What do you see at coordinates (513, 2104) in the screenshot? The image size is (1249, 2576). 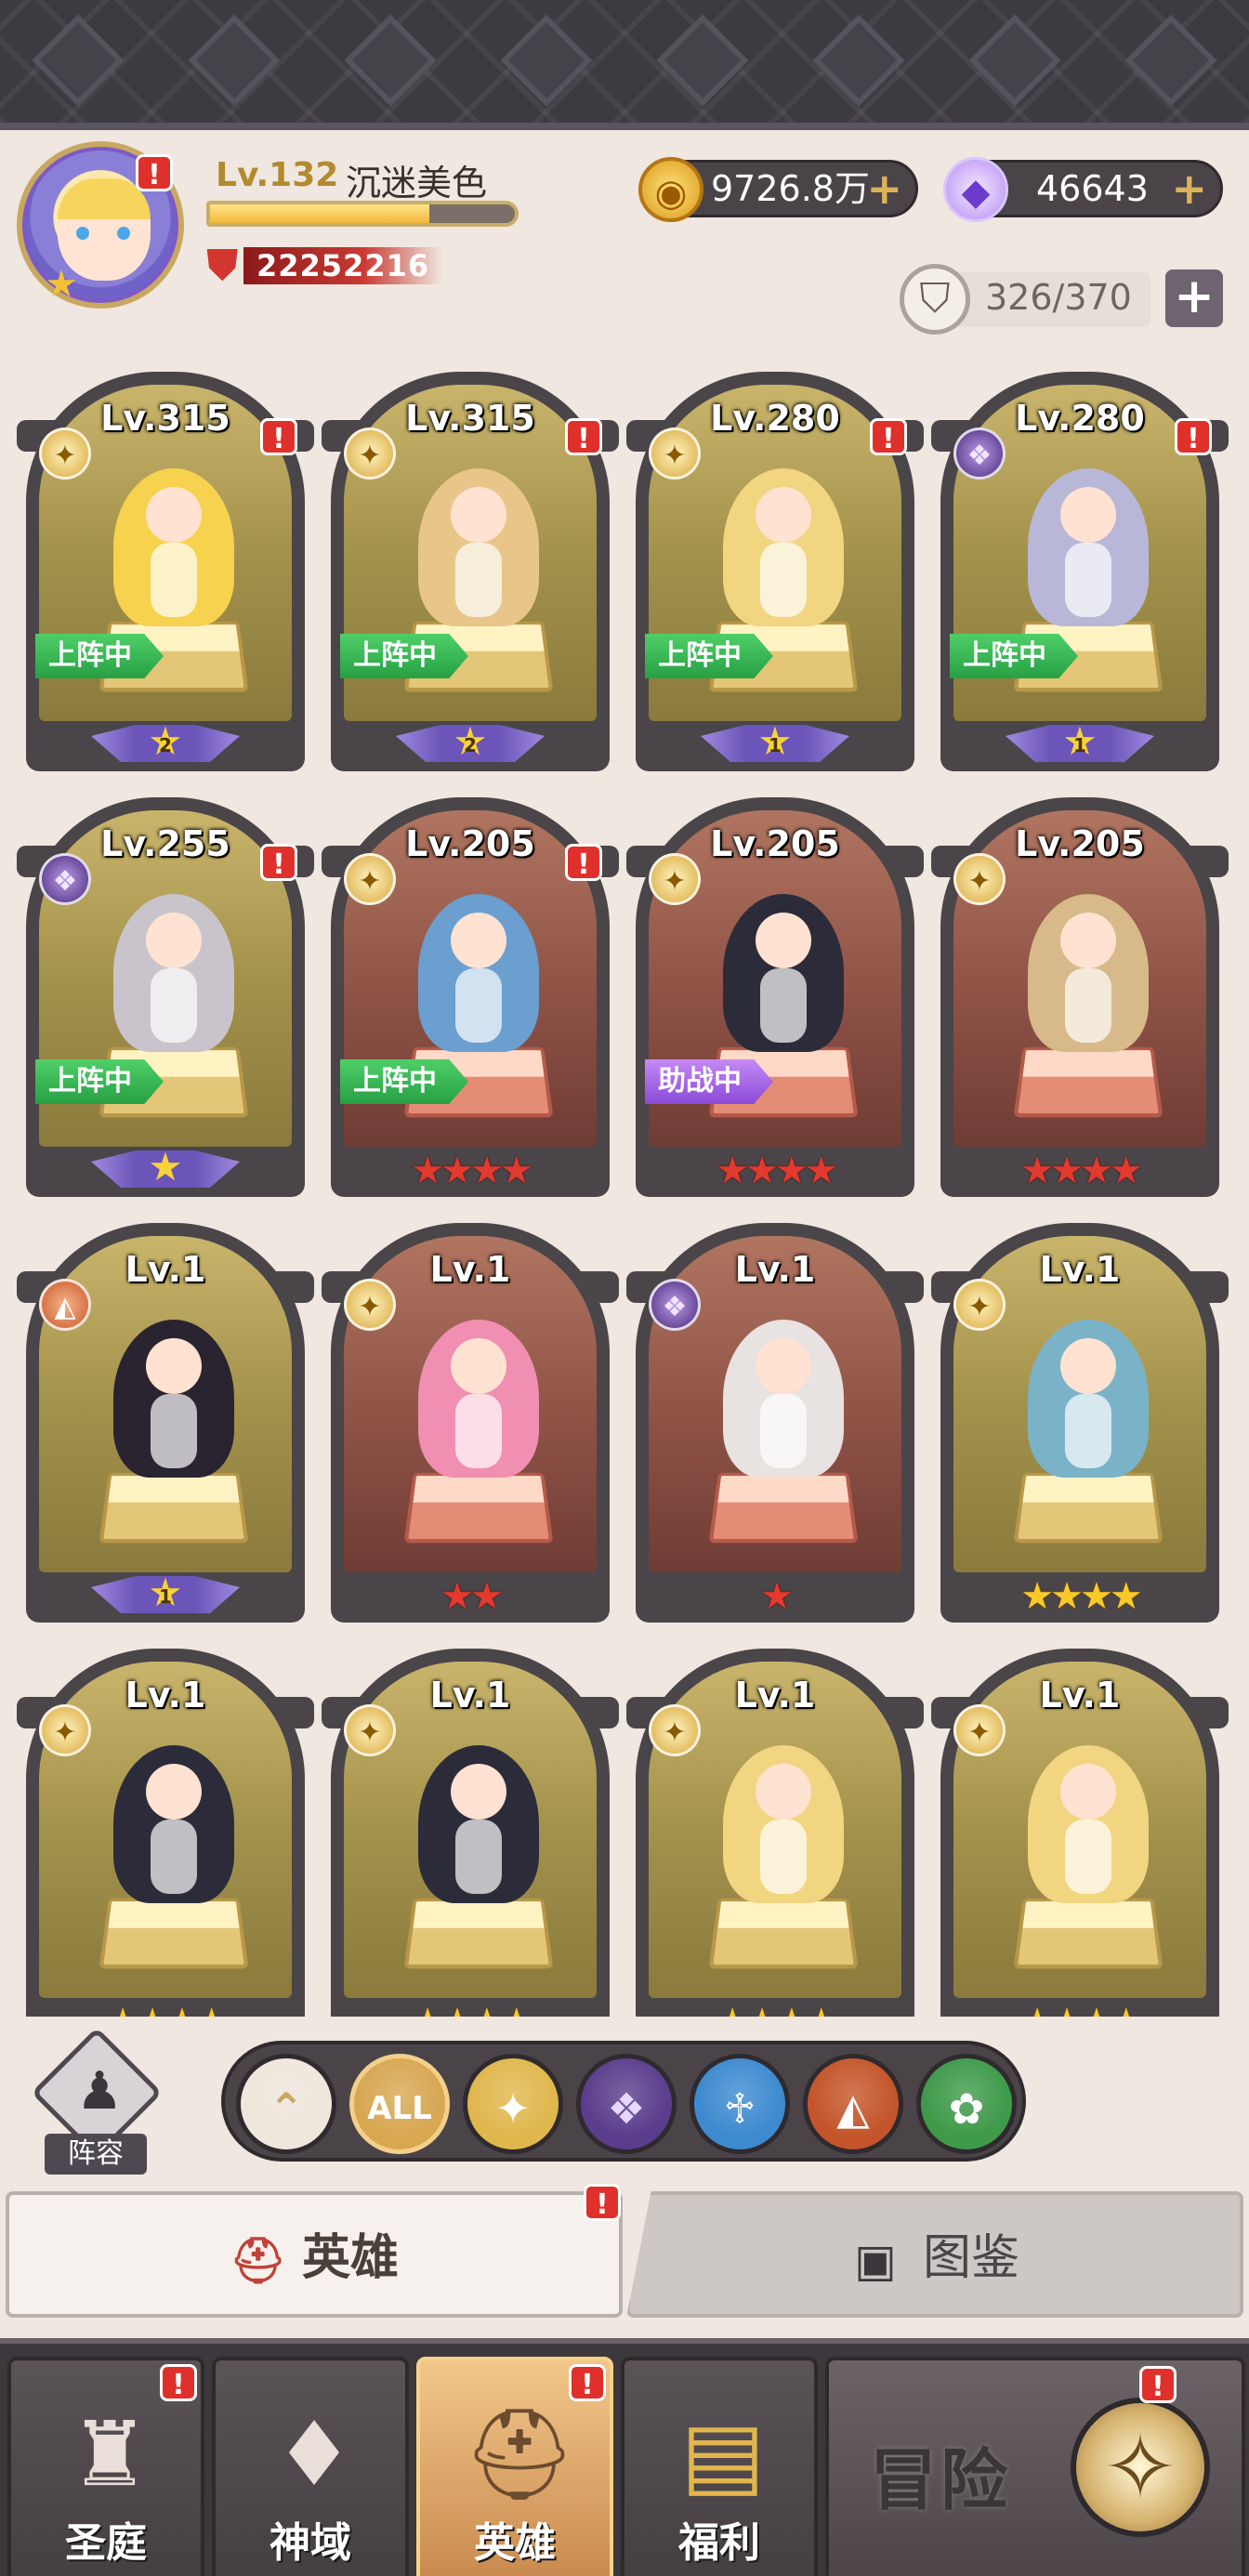 I see `filter-light-icon: ✦` at bounding box center [513, 2104].